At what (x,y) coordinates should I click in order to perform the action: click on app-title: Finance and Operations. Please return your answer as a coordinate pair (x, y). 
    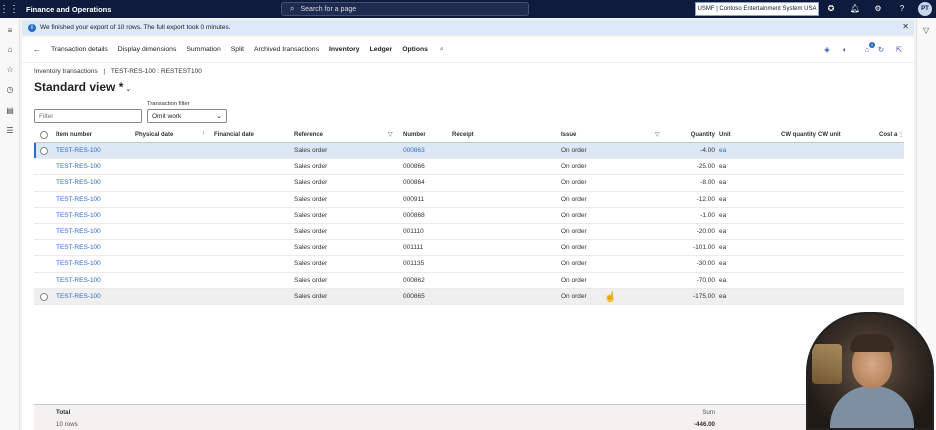
    Looking at the image, I should click on (68, 9).